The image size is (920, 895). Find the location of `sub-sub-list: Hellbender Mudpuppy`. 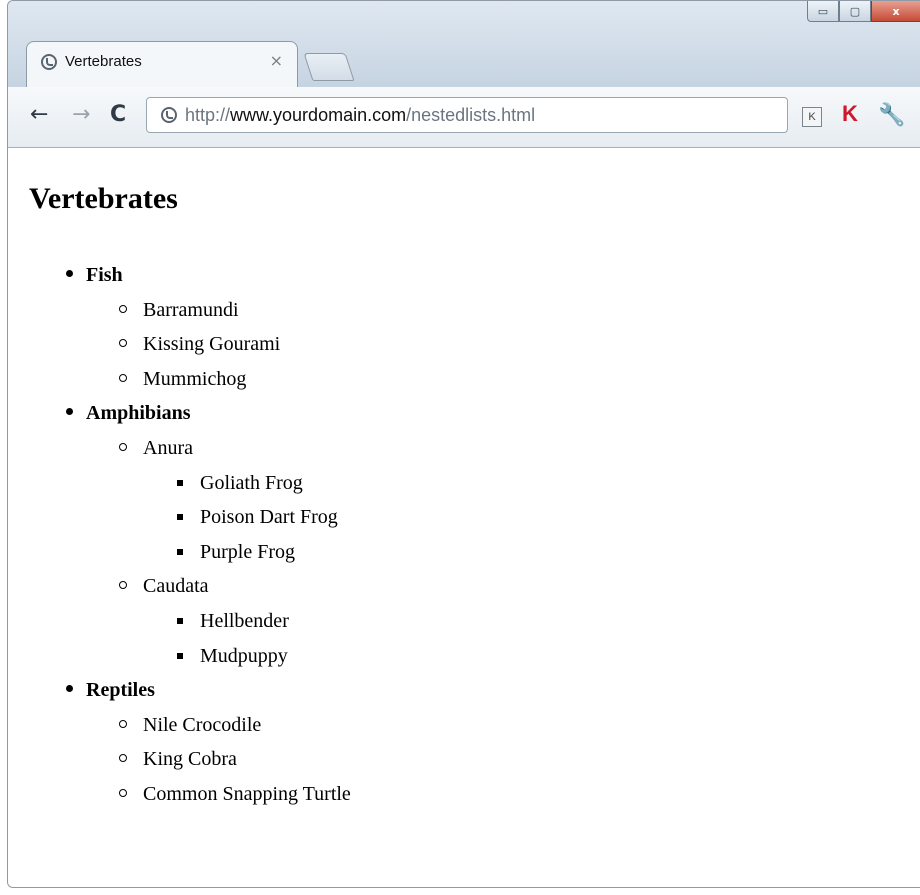

sub-sub-list: Hellbender Mudpuppy is located at coordinates (261, 638).